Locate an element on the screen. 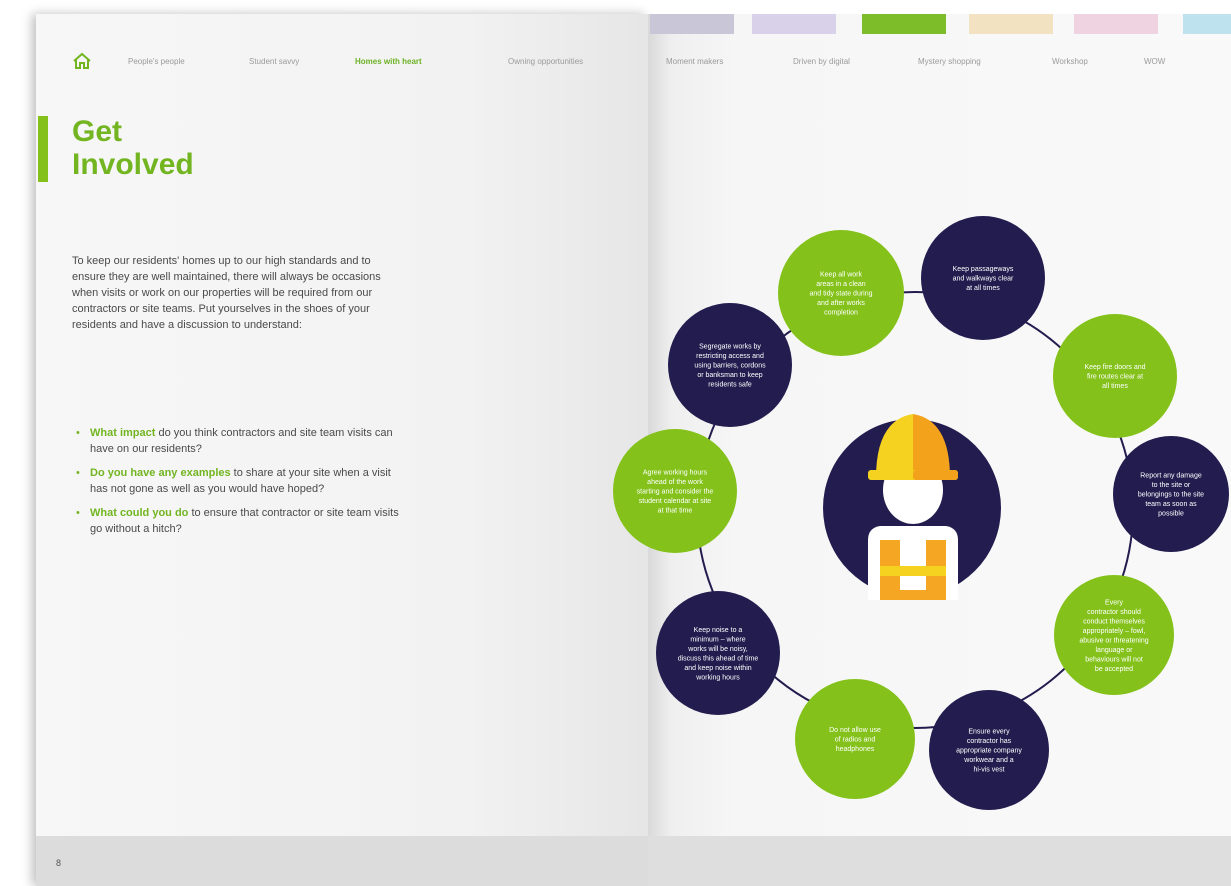  guideline-text: and tidy state during is located at coordinates (840, 294).